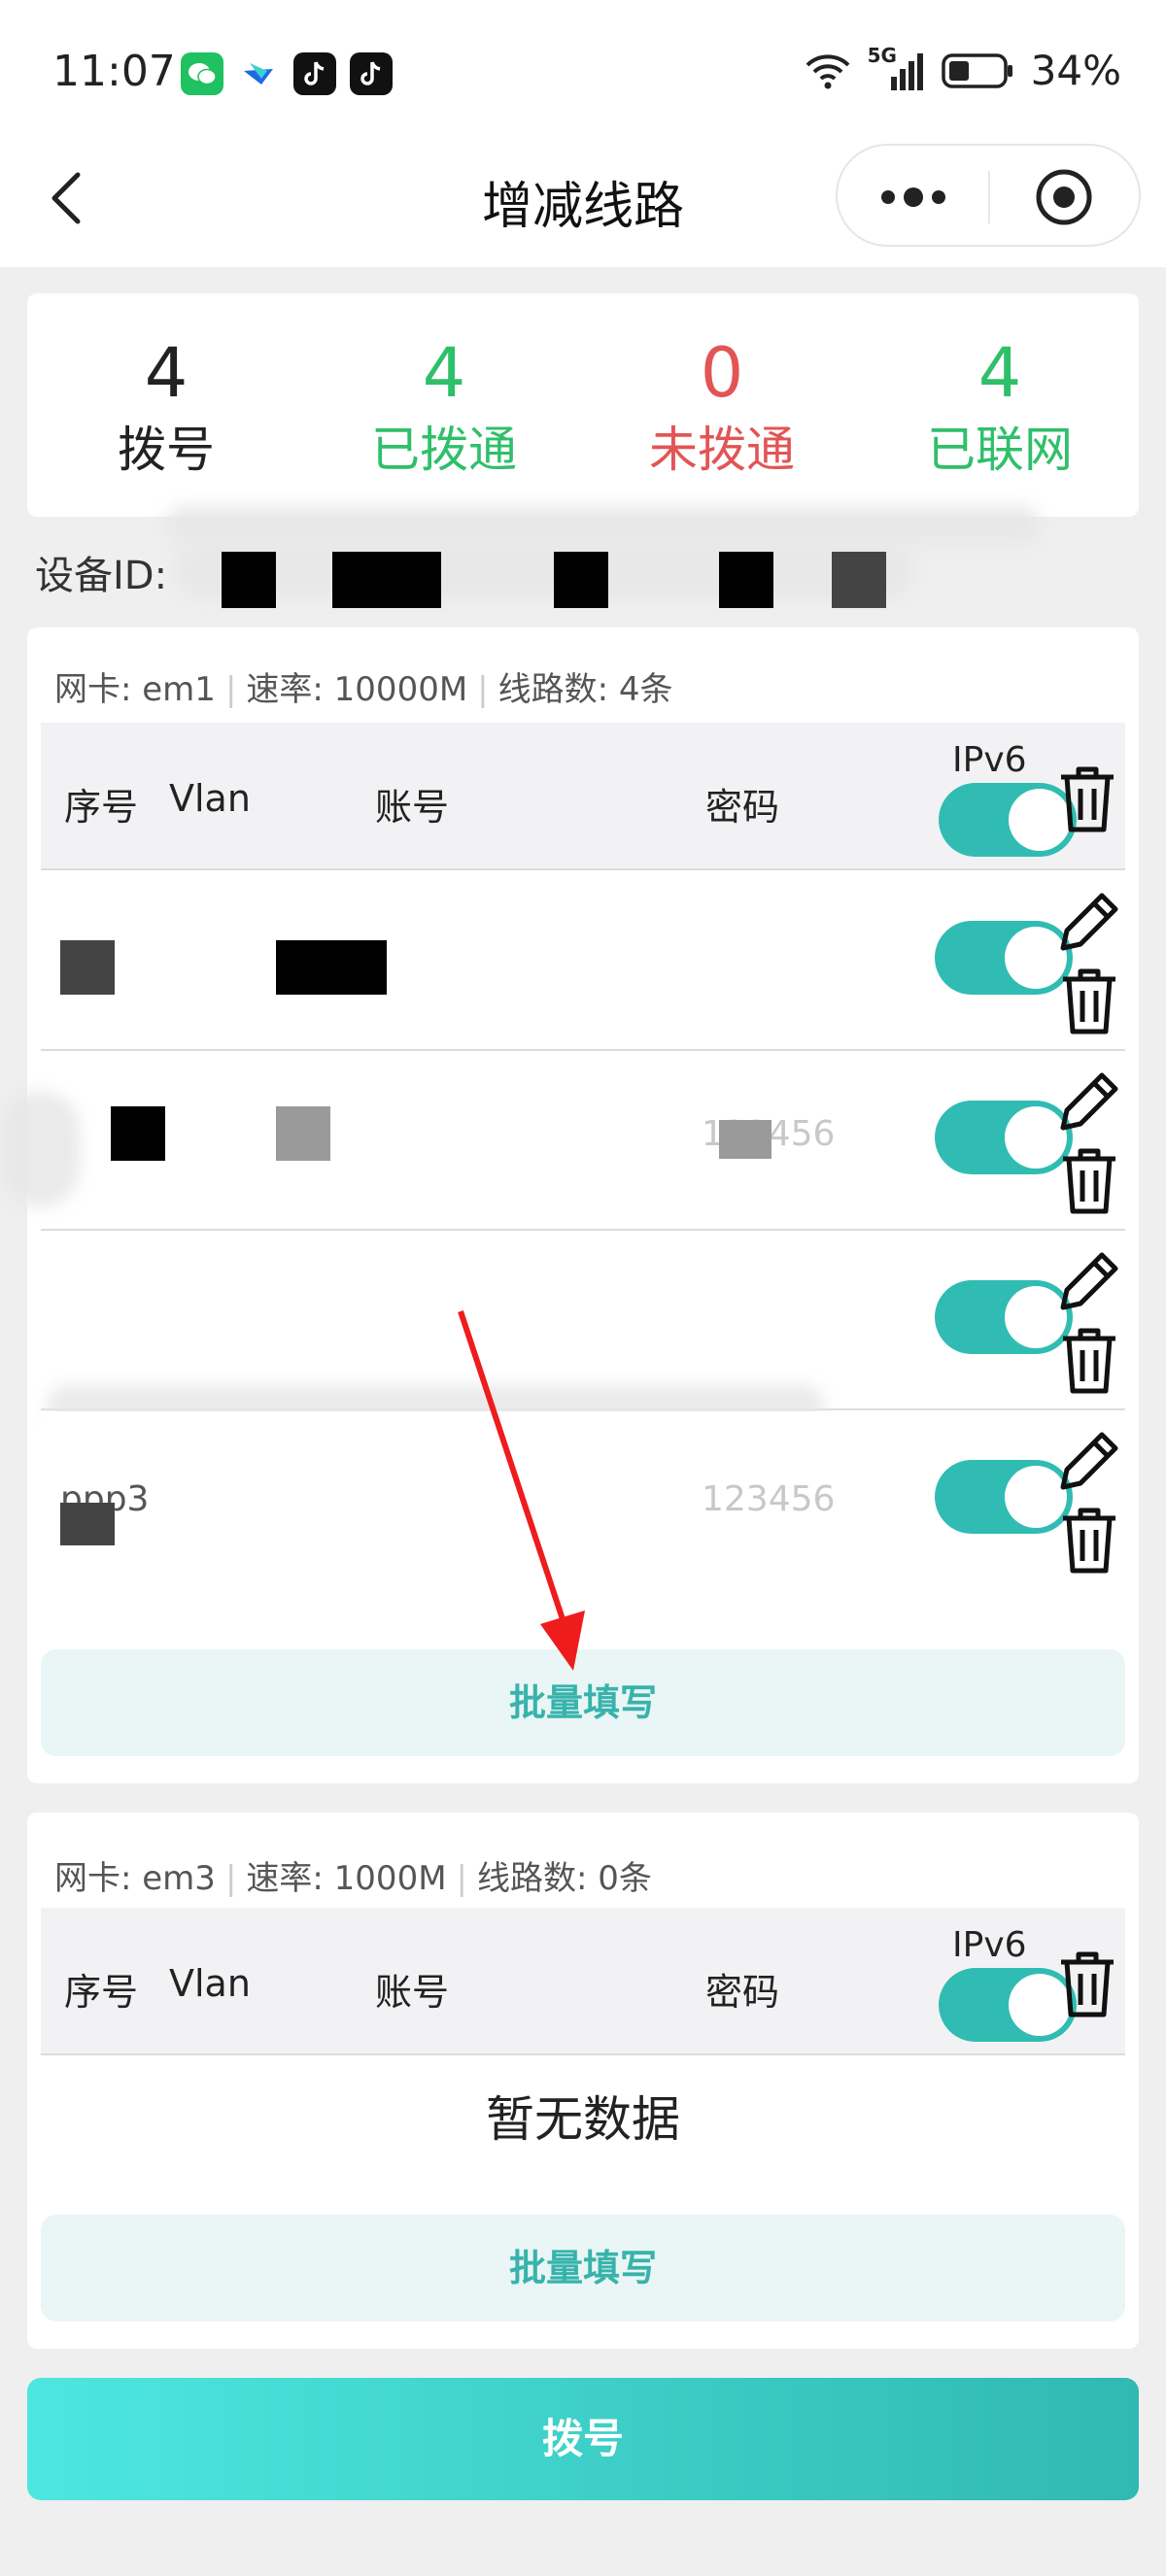  I want to click on status-bar: 11:07 5G 34%, so click(583, 73).